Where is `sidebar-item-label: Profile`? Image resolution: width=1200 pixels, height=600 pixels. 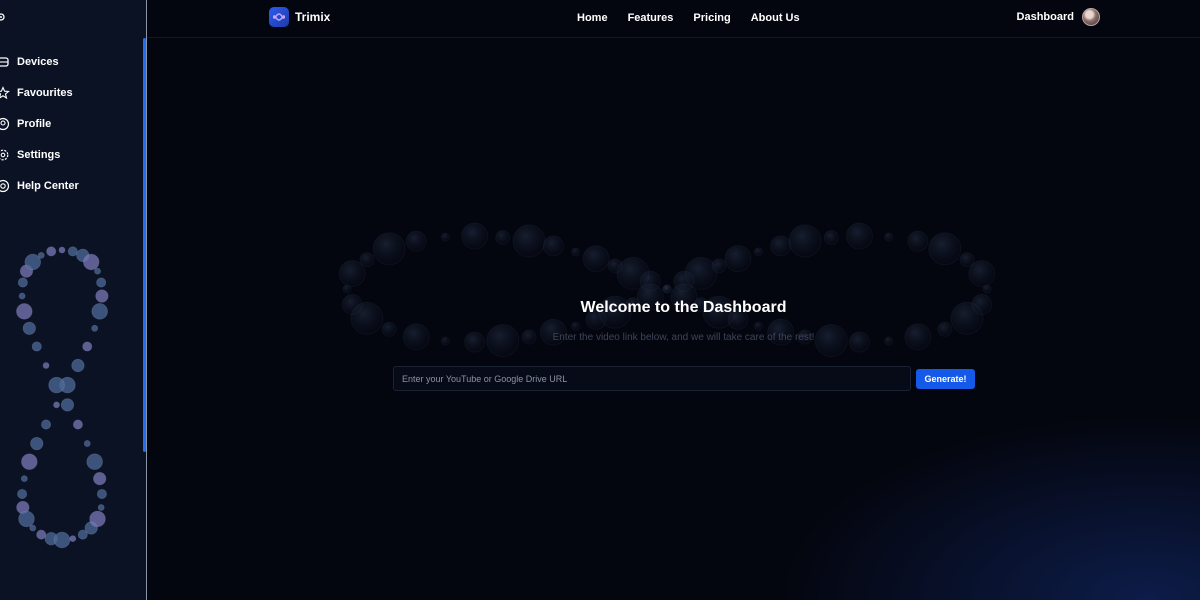
sidebar-item-label: Profile is located at coordinates (34, 123).